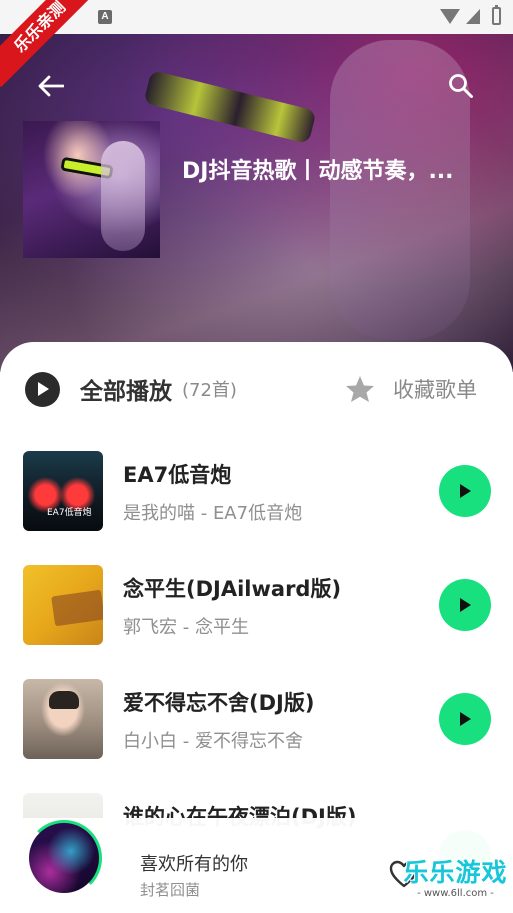  I want to click on collect-label: 收藏歌单, so click(435, 390).